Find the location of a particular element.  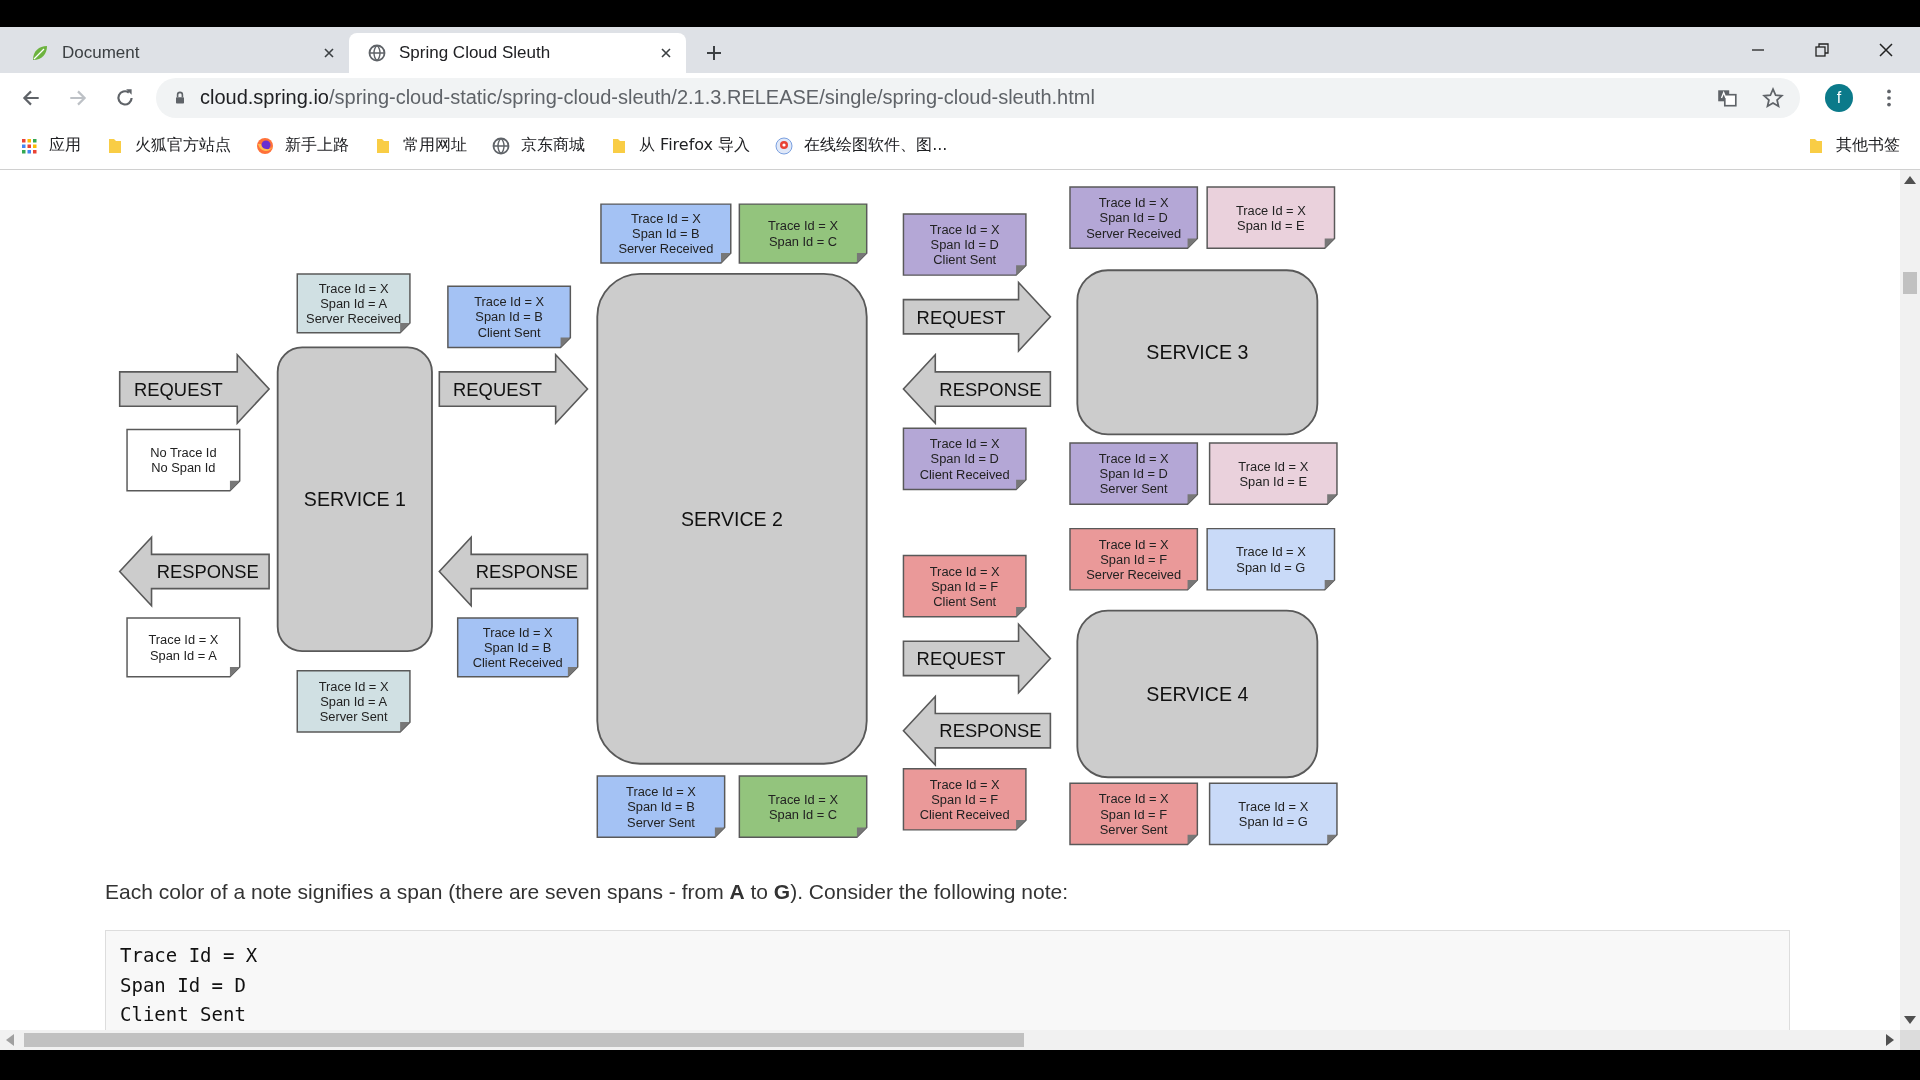

profile-avatar: f is located at coordinates (1839, 97).